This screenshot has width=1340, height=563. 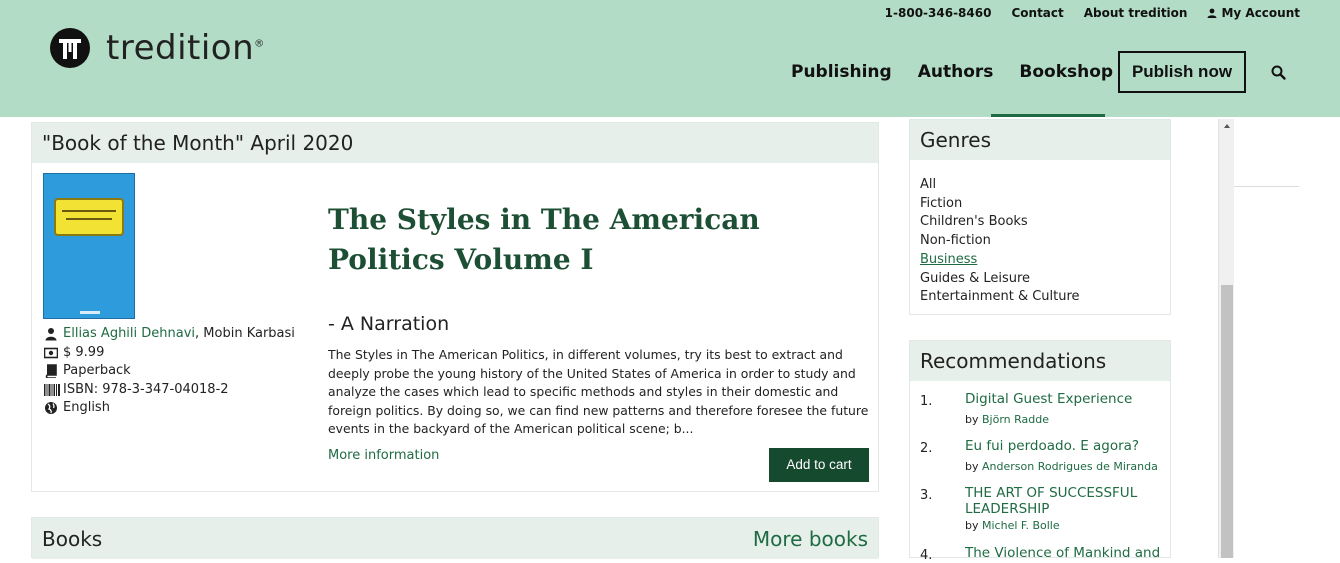 What do you see at coordinates (1048, 115) in the screenshot?
I see `nav-active-indicator` at bounding box center [1048, 115].